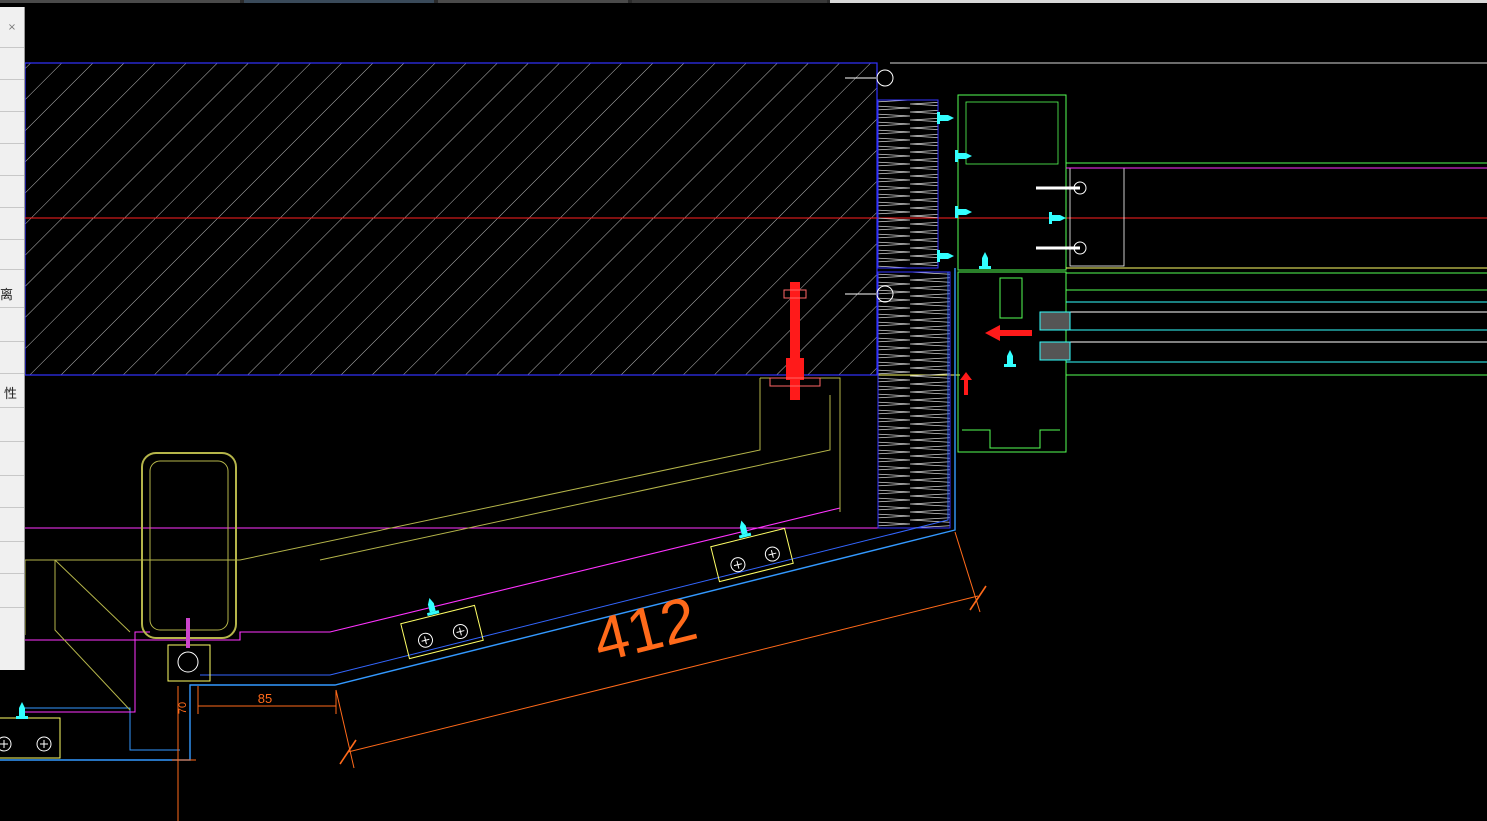 This screenshot has height=821, width=1487. What do you see at coordinates (914, 314) in the screenshot?
I see `insulation-layer` at bounding box center [914, 314].